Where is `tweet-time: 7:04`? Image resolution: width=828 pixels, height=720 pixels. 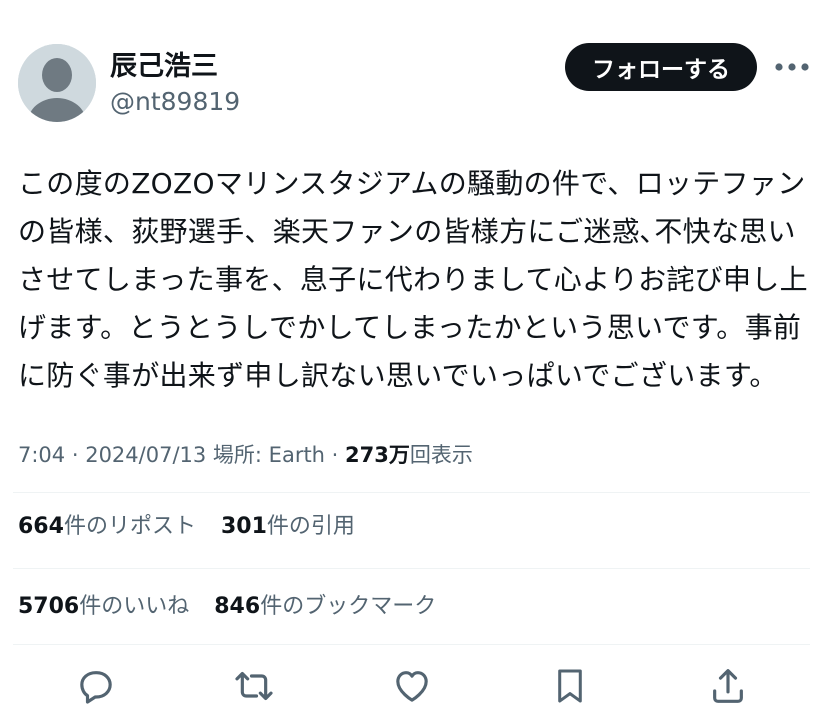 tweet-time: 7:04 is located at coordinates (41, 455).